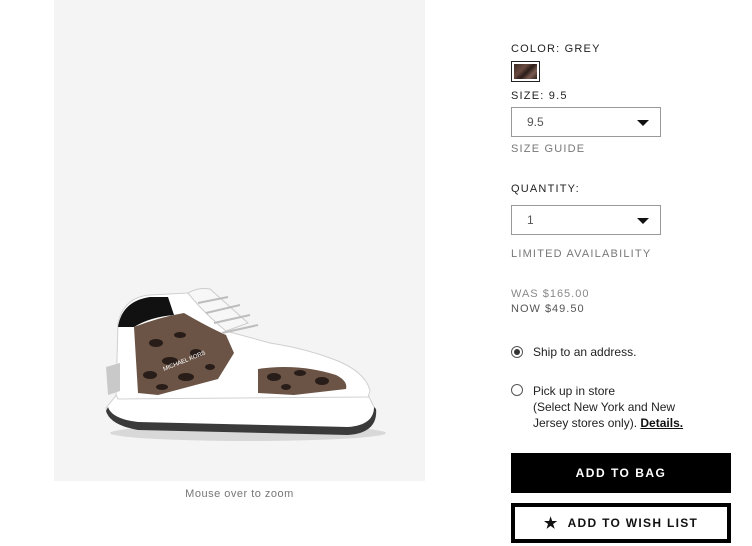 This screenshot has height=546, width=752. I want to click on swatch-pattern, so click(525, 71).